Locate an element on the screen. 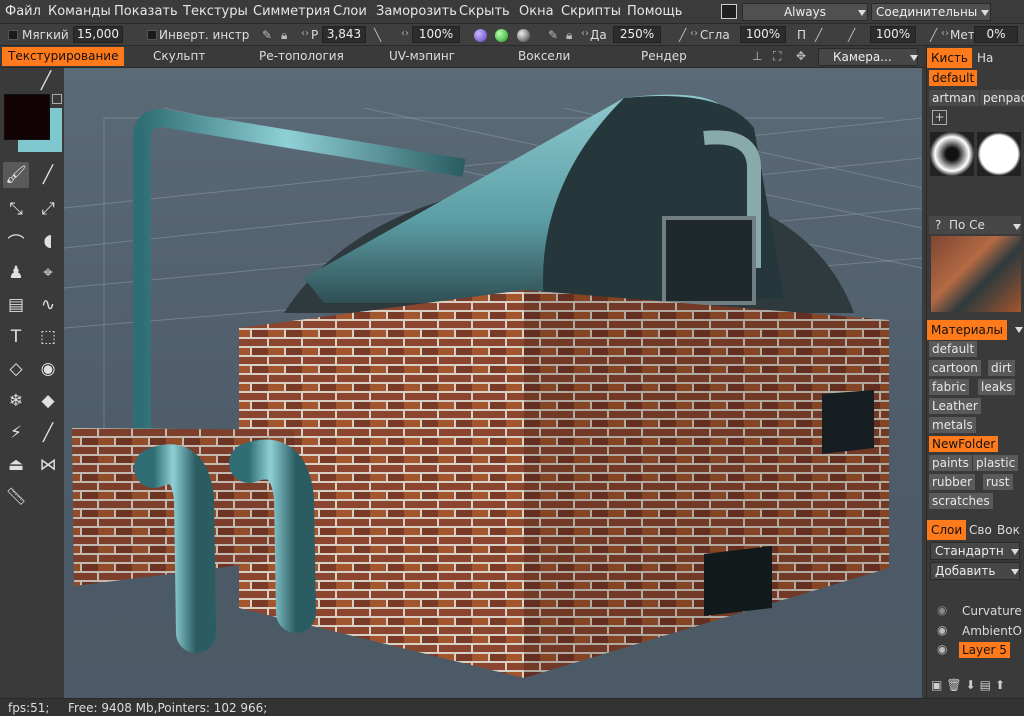  depth-value-field: 100% is located at coordinates (436, 34).